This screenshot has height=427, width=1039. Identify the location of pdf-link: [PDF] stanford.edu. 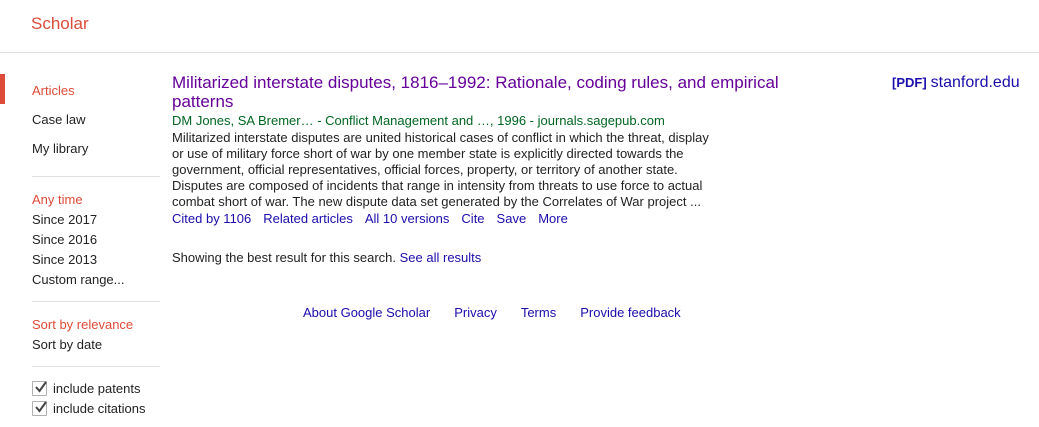
(956, 83).